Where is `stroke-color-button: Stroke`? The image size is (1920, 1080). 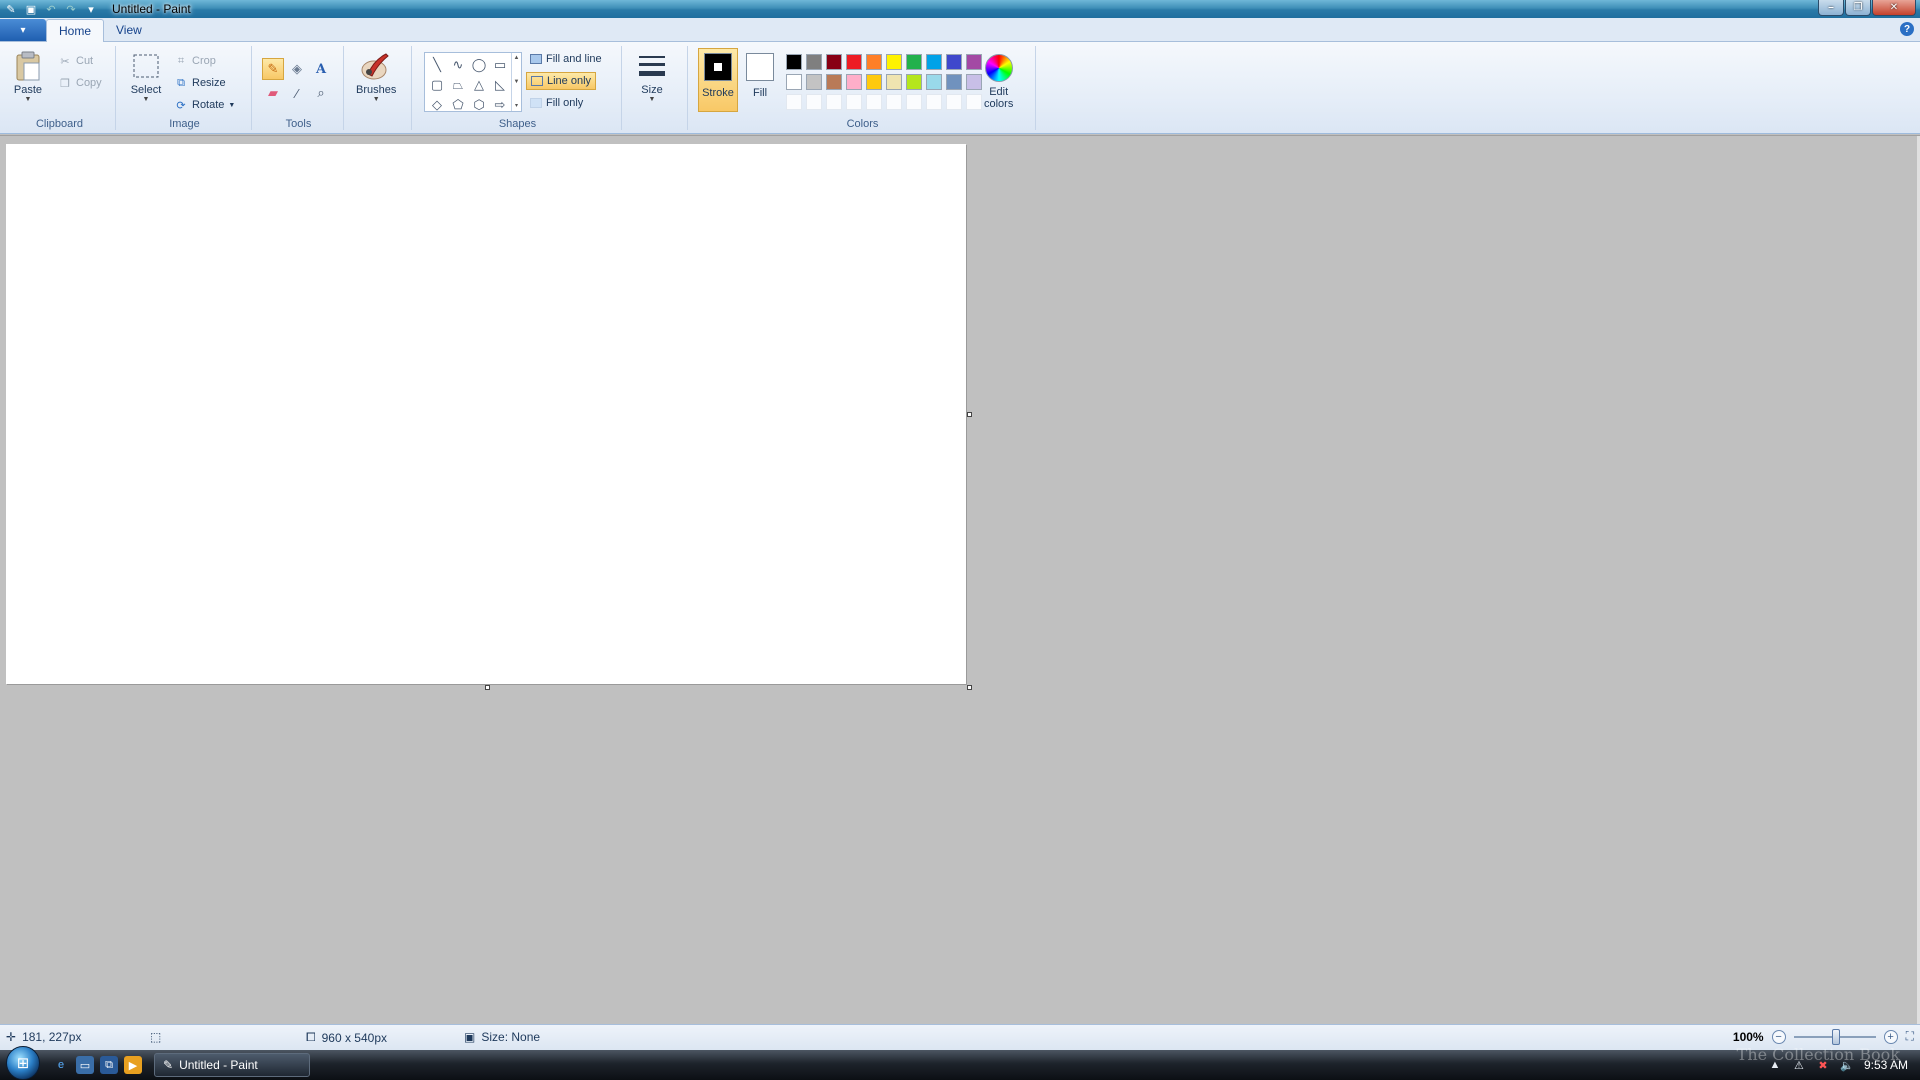
stroke-color-button: Stroke is located at coordinates (718, 80).